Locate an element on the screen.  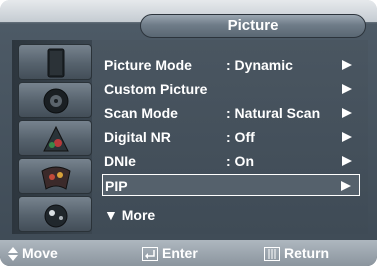
side-item-picture is located at coordinates (55, 176).